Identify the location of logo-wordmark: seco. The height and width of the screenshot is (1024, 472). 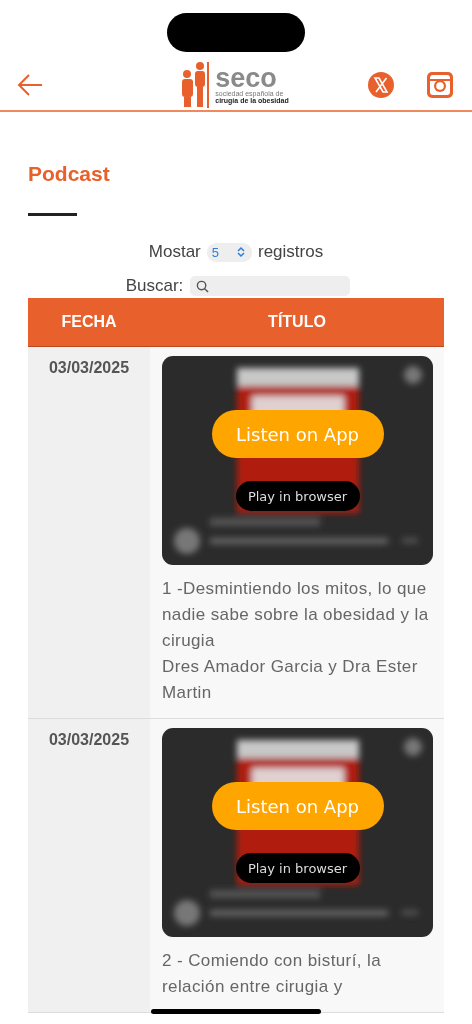
(246, 78).